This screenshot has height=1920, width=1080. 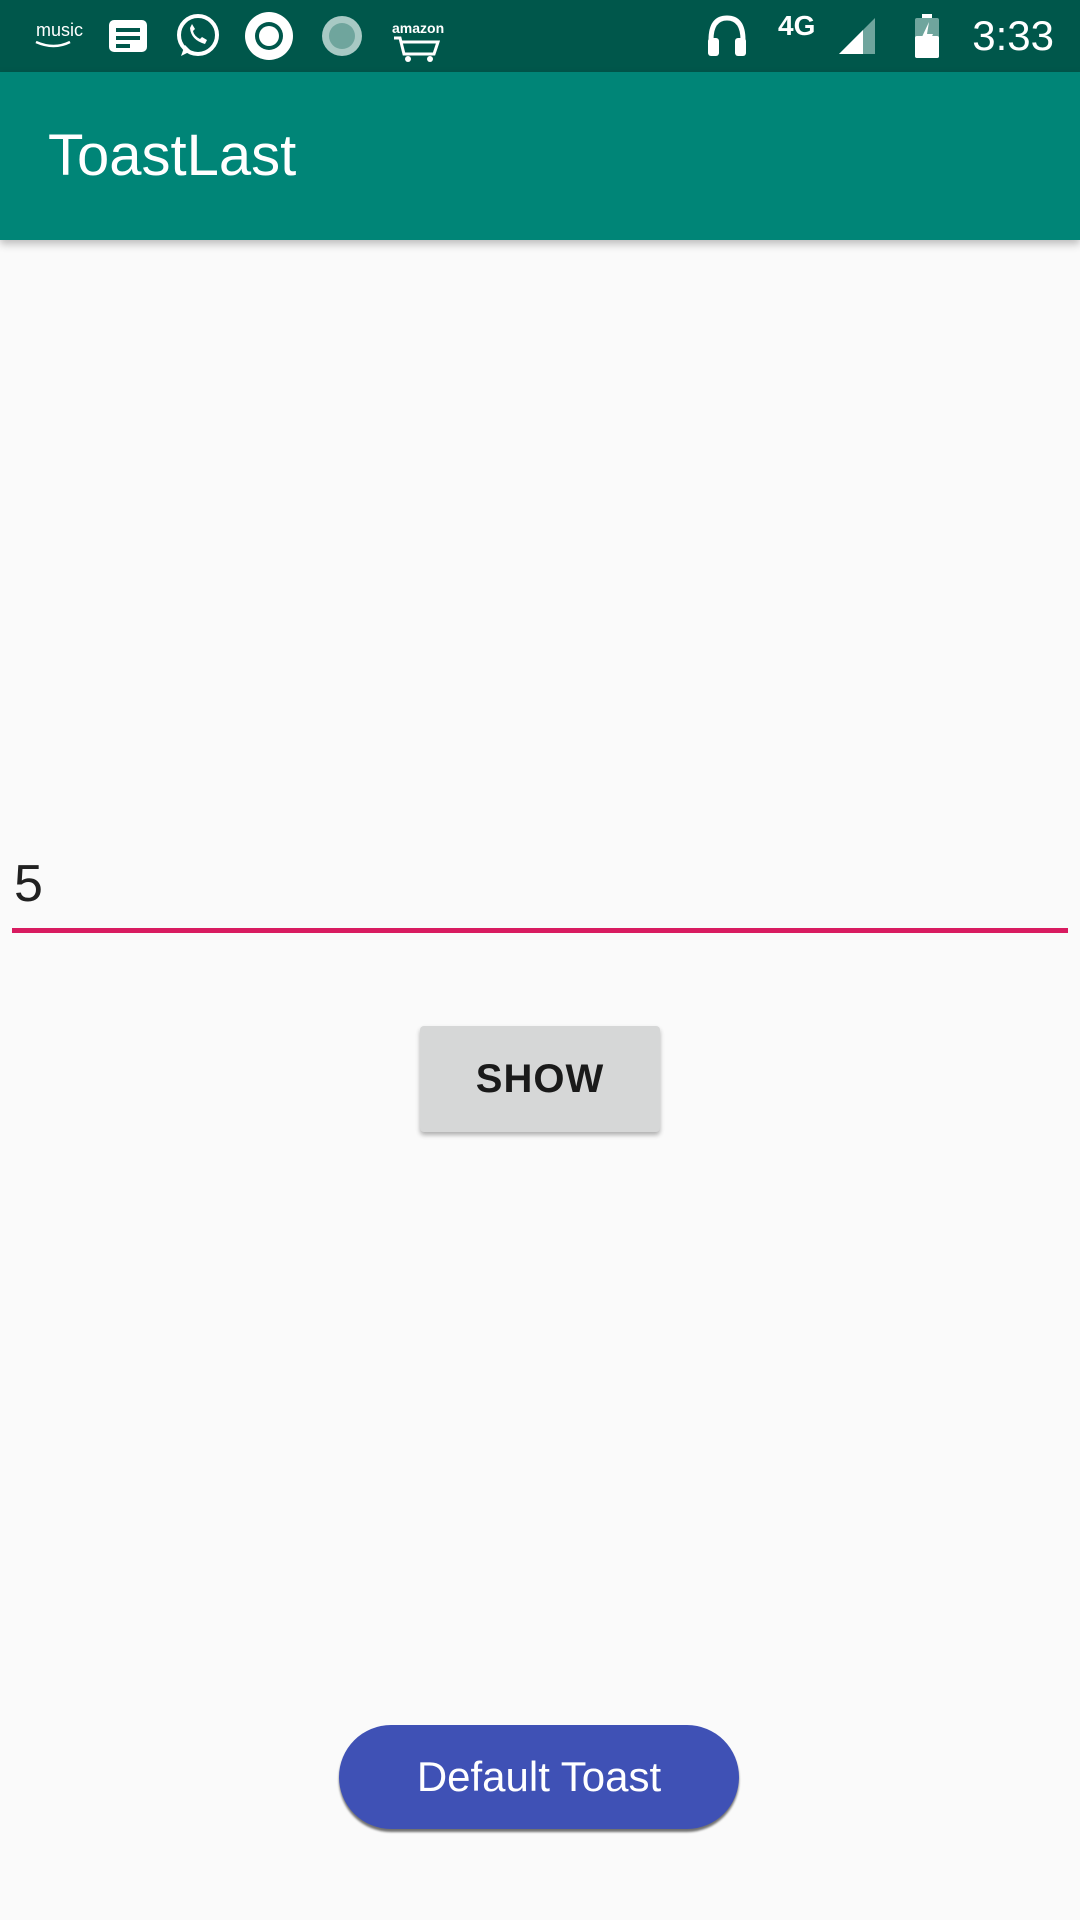 What do you see at coordinates (60, 30) in the screenshot?
I see `amazon-music-icon: music` at bounding box center [60, 30].